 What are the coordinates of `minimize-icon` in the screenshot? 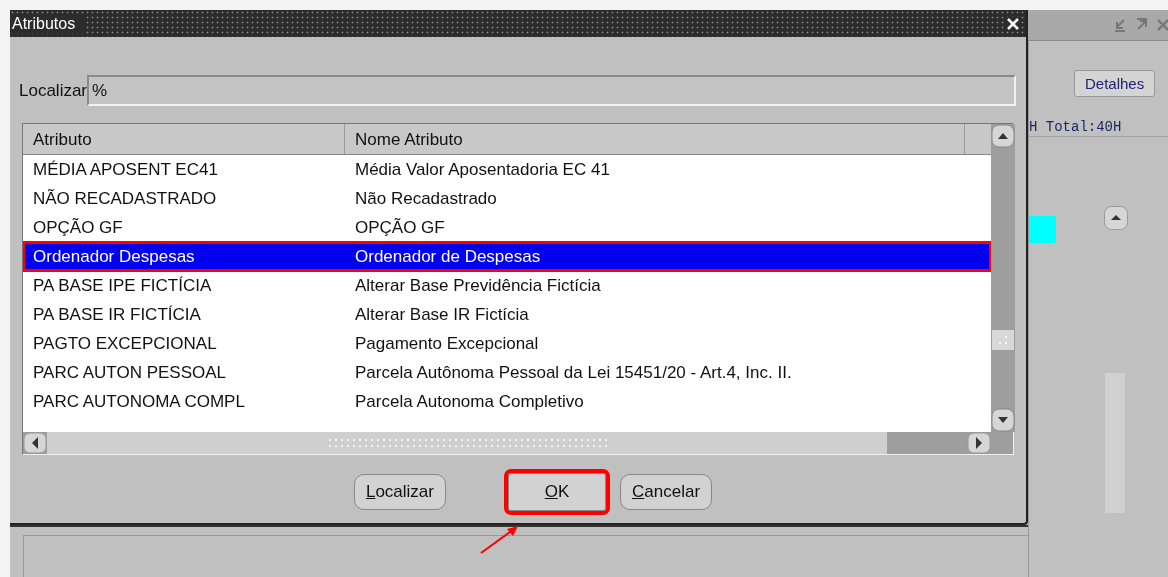 It's located at (1120, 25).